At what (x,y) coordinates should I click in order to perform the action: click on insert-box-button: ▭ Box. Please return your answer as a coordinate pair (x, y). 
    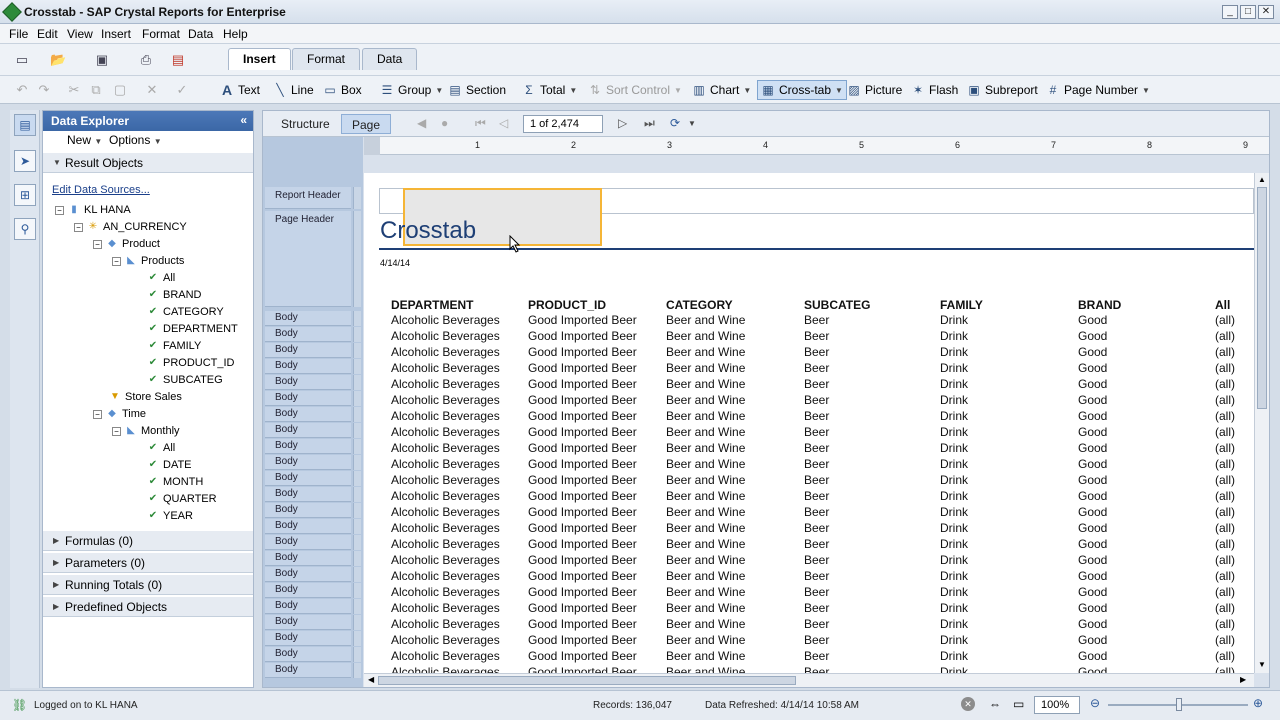
    Looking at the image, I should click on (342, 90).